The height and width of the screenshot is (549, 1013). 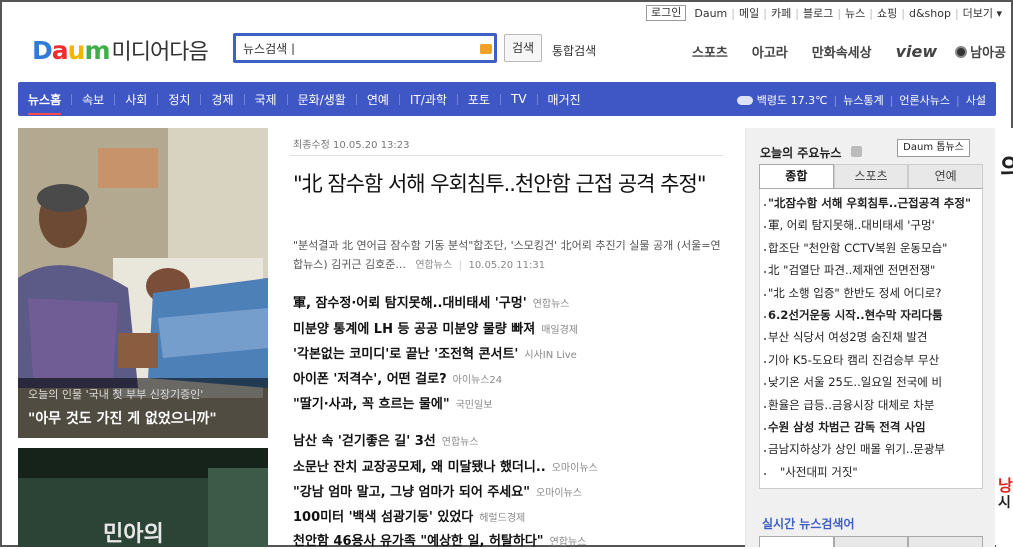 What do you see at coordinates (428, 99) in the screenshot?
I see `nav-it-science: IT/과학` at bounding box center [428, 99].